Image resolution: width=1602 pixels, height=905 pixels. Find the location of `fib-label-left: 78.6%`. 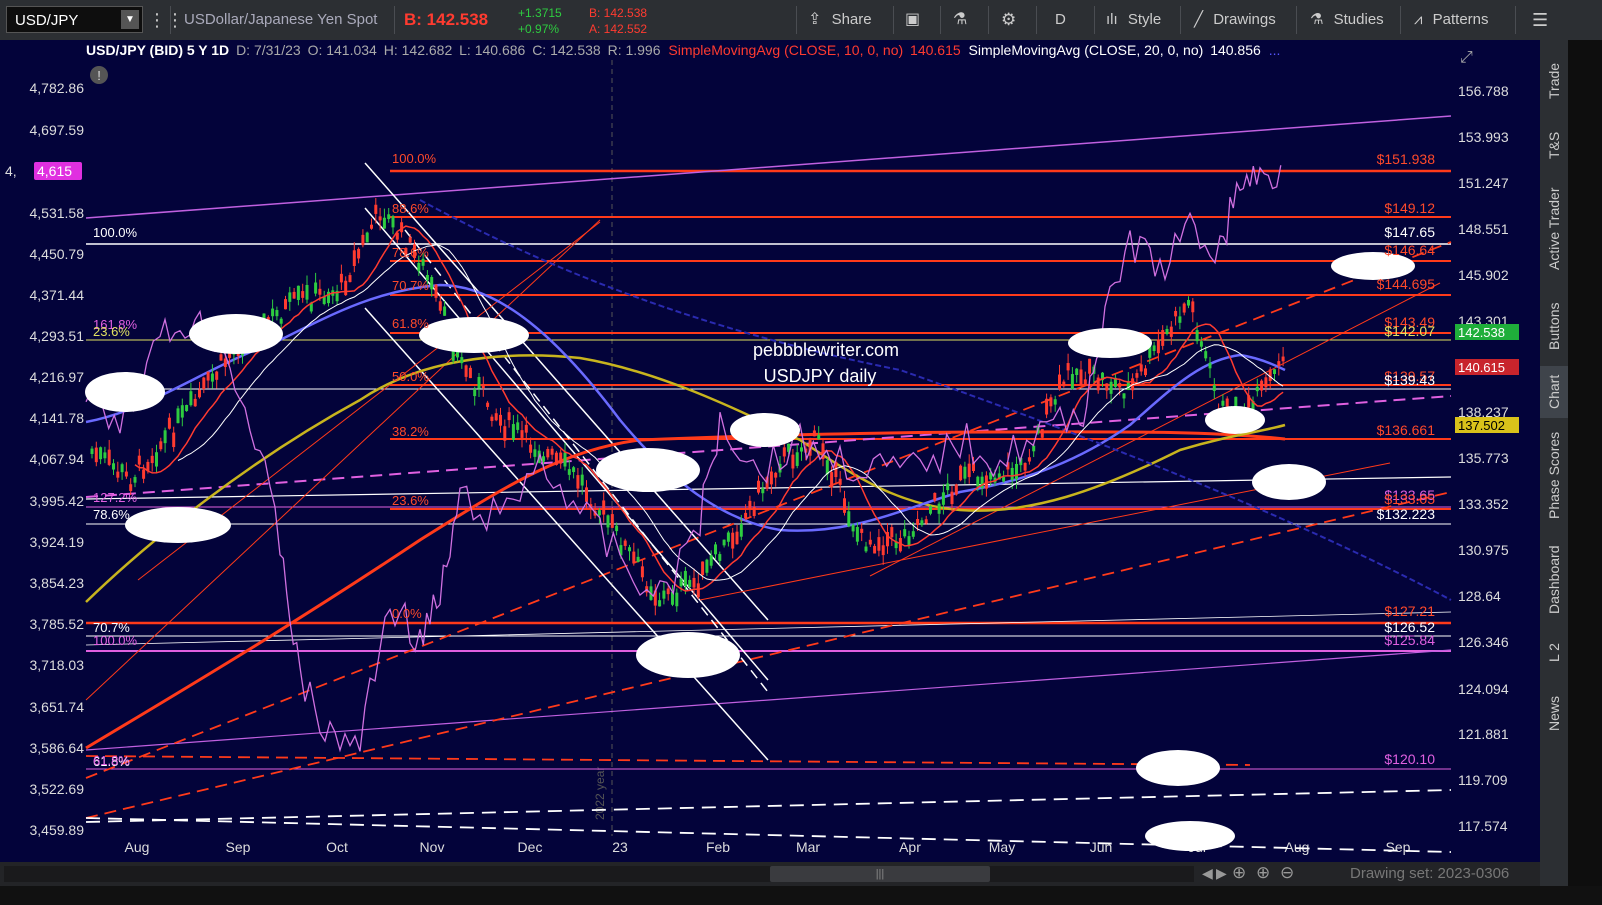

fib-label-left: 78.6% is located at coordinates (111, 514).